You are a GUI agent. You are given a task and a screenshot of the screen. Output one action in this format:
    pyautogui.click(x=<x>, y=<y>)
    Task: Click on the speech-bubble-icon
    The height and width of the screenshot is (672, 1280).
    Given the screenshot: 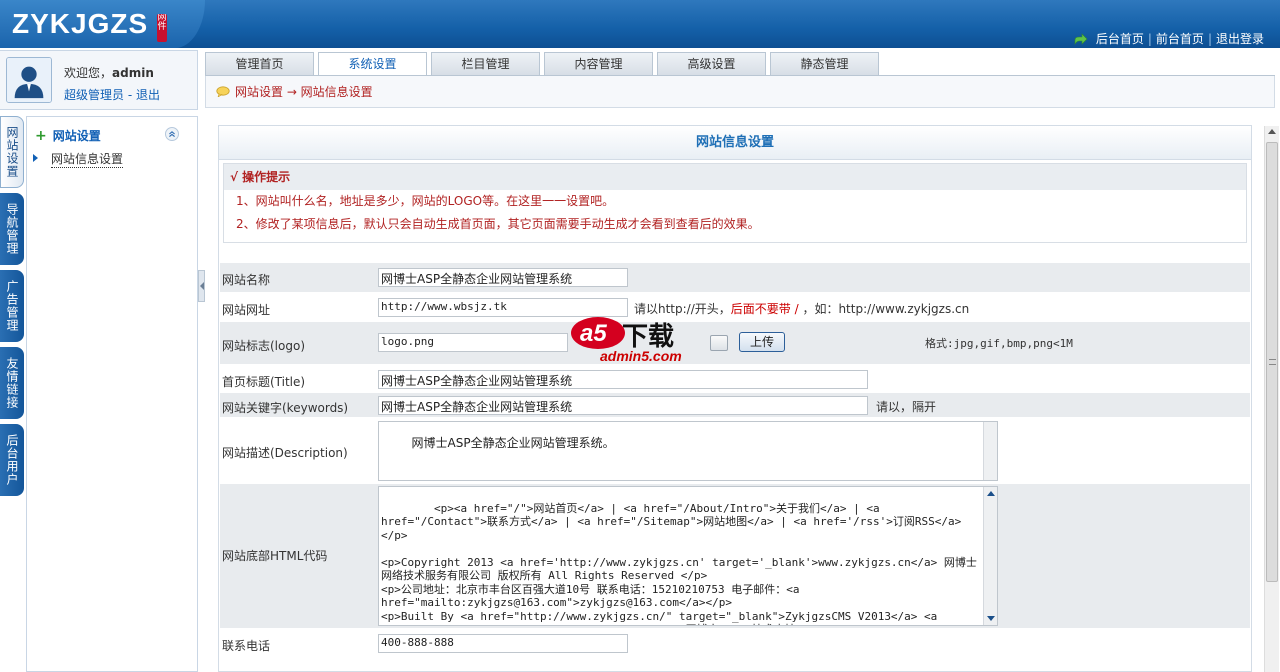 What is the action you would take?
    pyautogui.click(x=223, y=91)
    